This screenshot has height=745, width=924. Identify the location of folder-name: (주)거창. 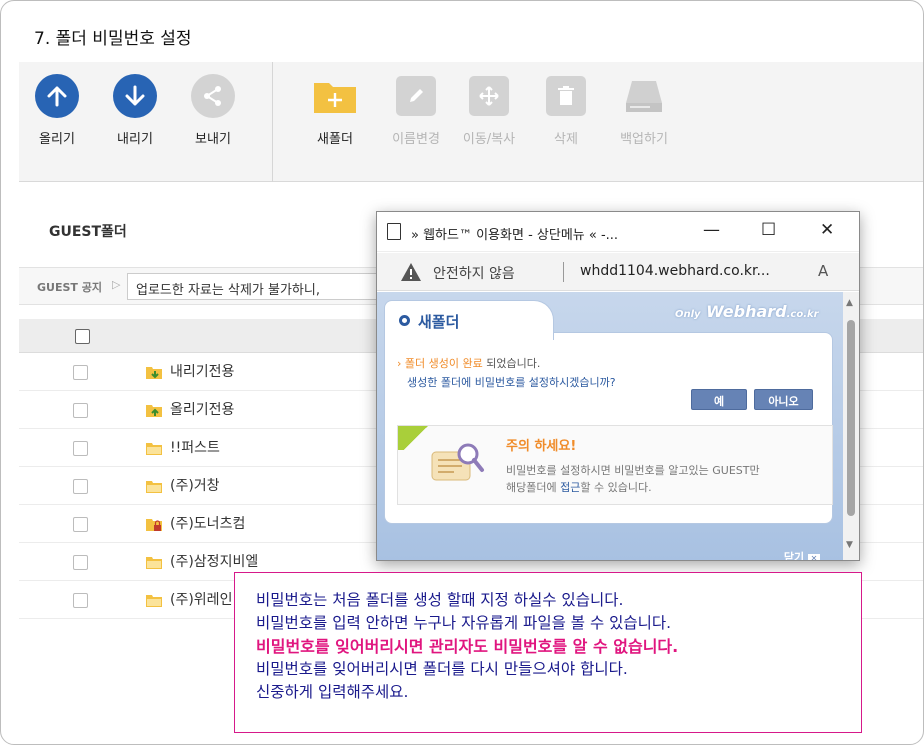
(195, 485).